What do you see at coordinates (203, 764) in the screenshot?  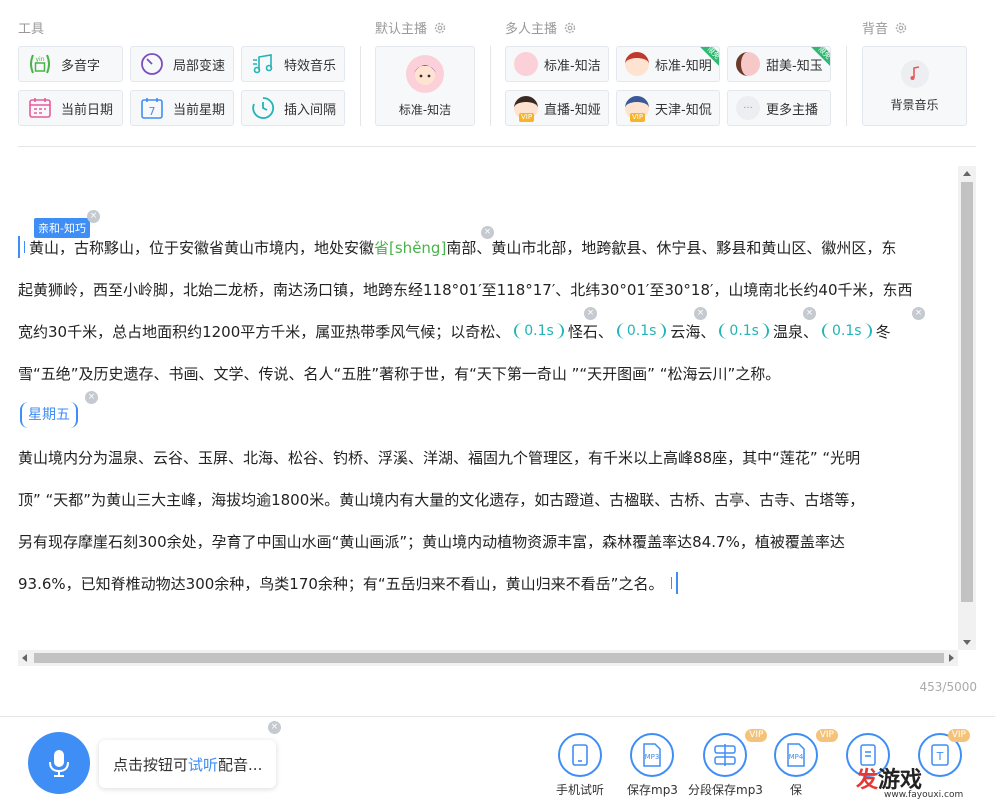 I see `listen-link: 试听` at bounding box center [203, 764].